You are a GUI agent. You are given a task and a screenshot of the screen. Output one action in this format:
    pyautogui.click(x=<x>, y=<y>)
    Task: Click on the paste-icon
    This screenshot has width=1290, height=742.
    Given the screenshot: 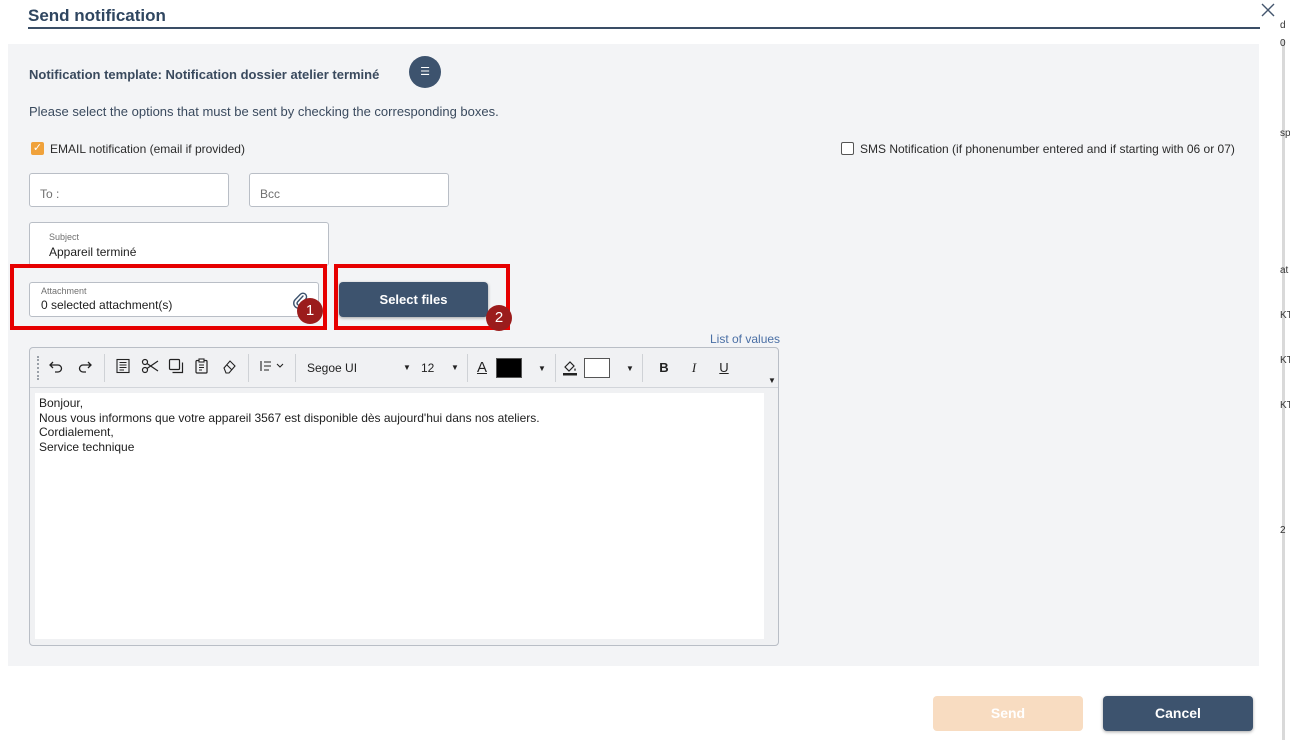 What is the action you would take?
    pyautogui.click(x=202, y=368)
    